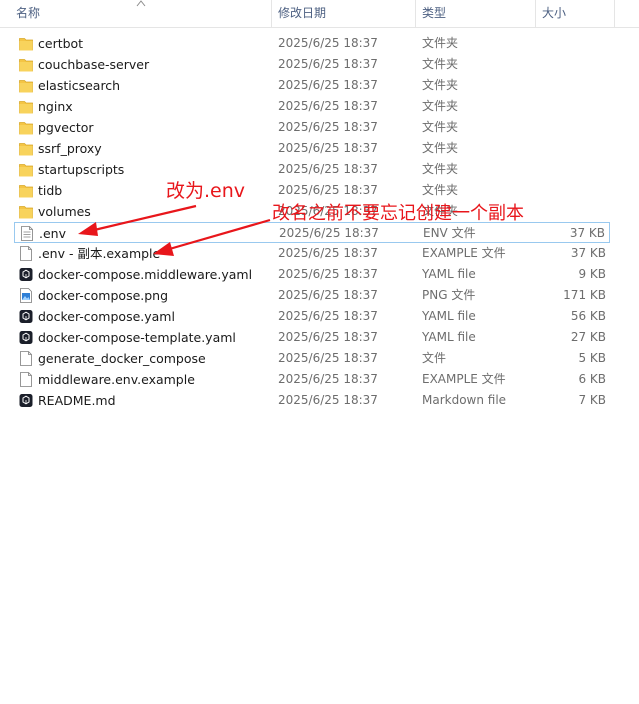  I want to click on file-row: startupscripts 2025/6/25 18:37 文件夹, so click(312, 169).